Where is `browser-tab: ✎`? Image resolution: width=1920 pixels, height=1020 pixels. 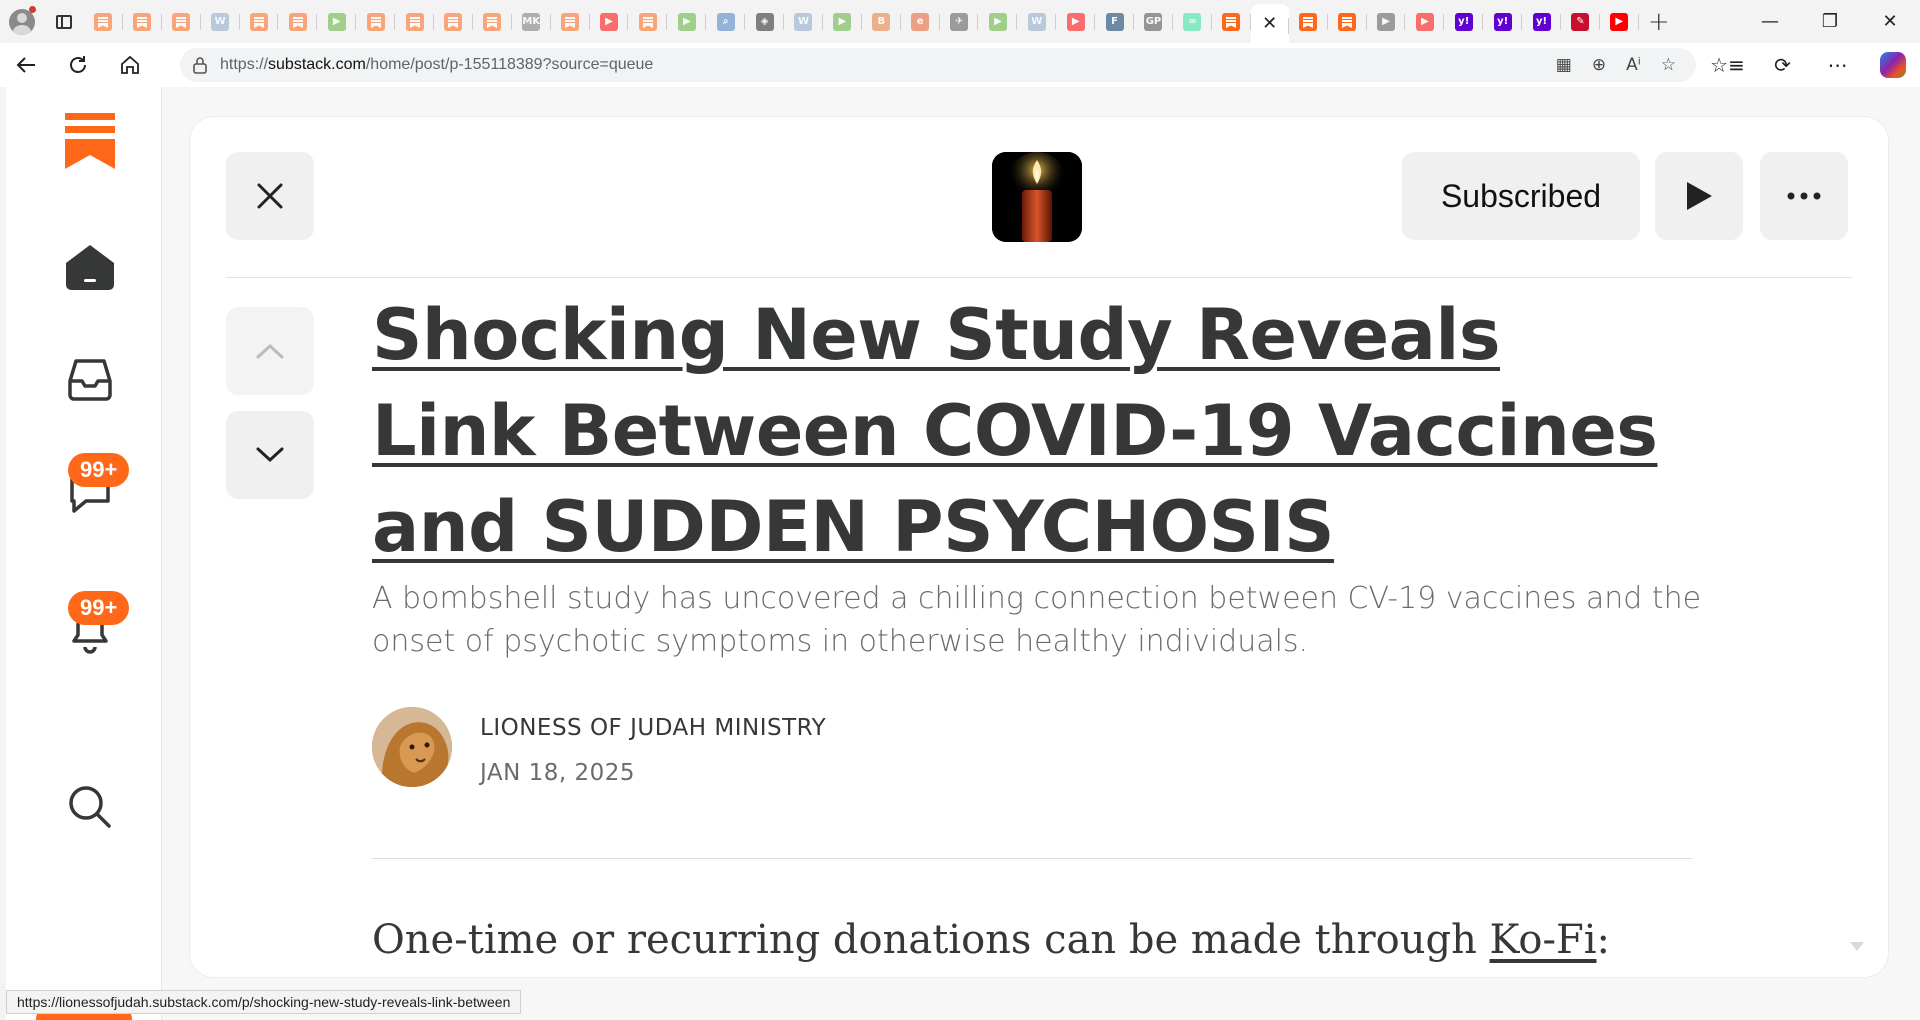 browser-tab: ✎ is located at coordinates (1580, 21).